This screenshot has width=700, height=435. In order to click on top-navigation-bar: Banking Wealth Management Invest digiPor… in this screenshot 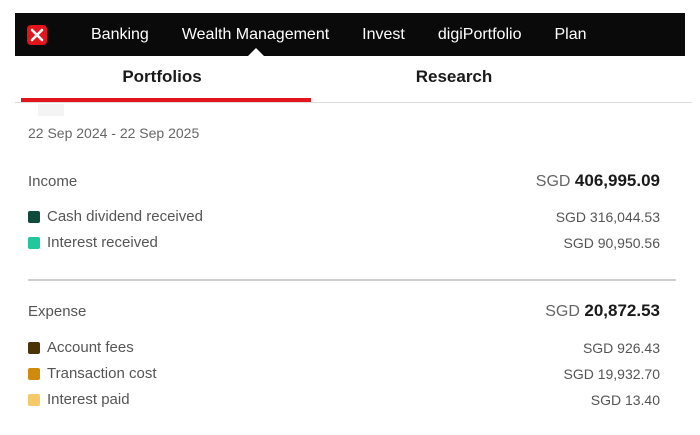, I will do `click(350, 34)`.